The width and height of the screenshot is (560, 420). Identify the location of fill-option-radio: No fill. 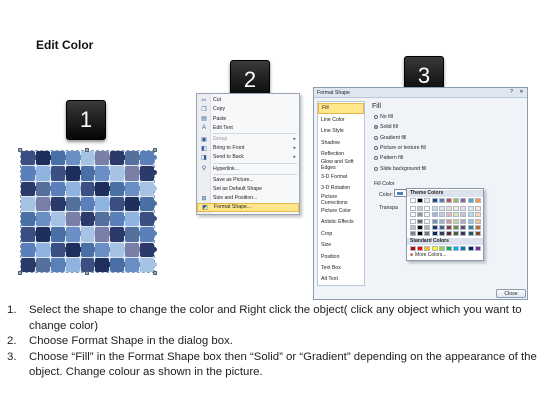
(383, 117).